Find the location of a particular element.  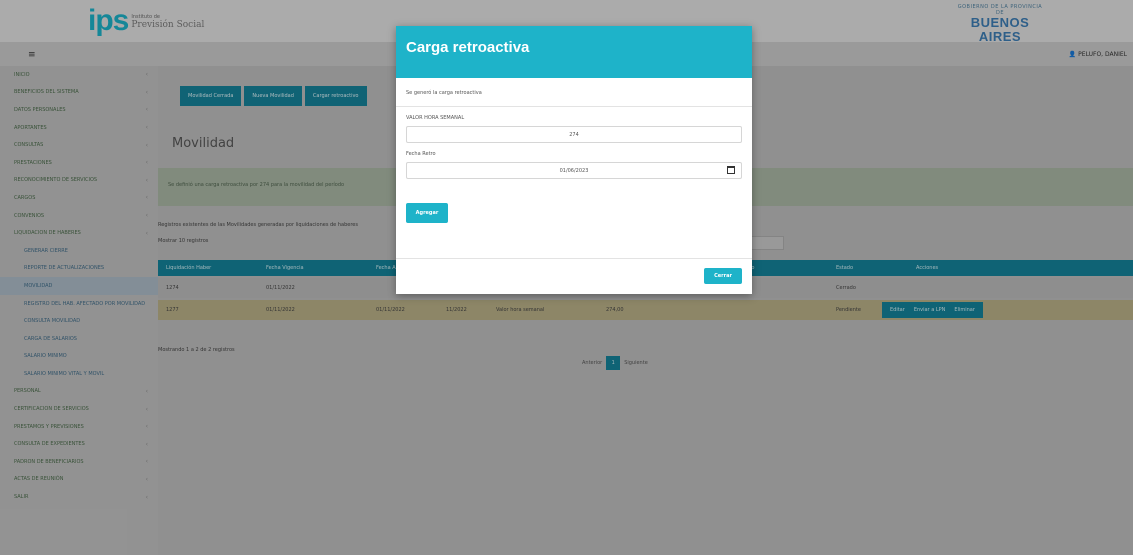

valor-hora-value: 274 is located at coordinates (574, 134).